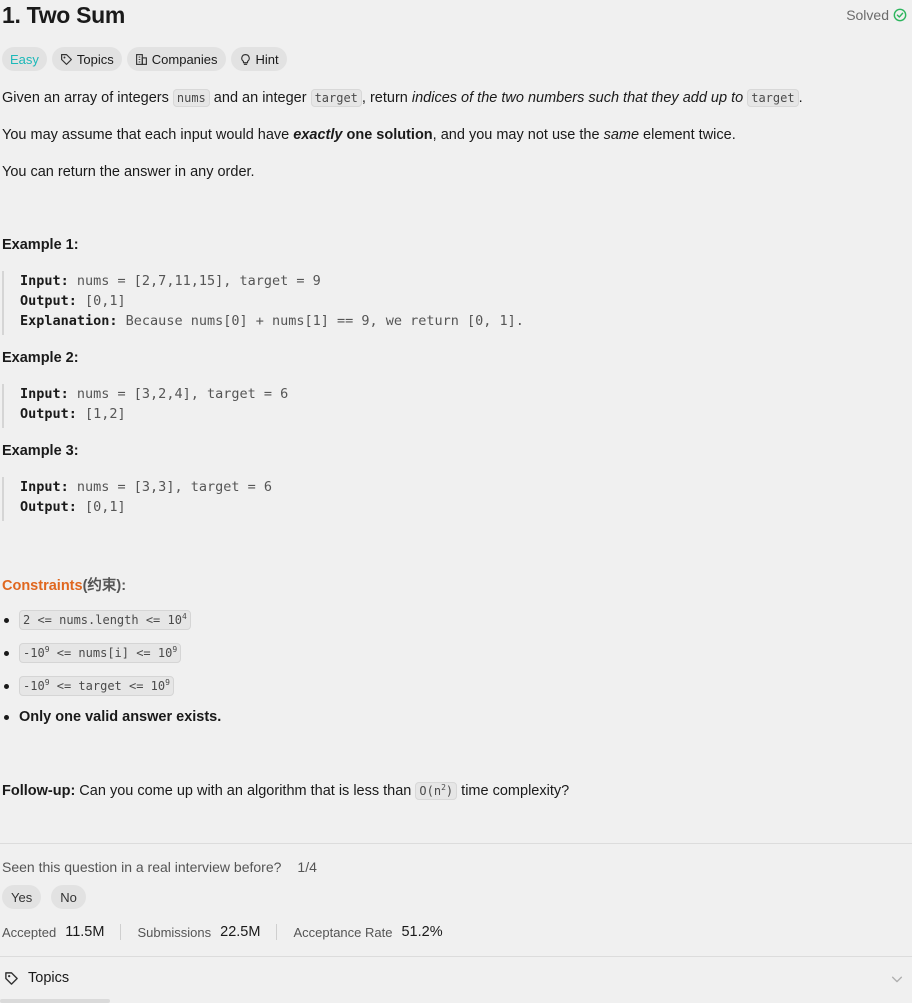  I want to click on building-icon, so click(141, 59).